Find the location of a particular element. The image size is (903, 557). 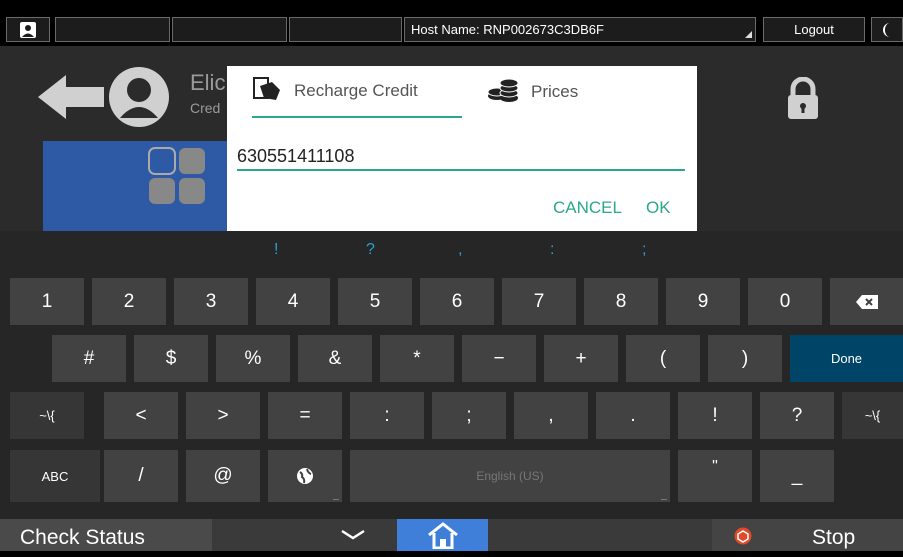

suggestion-key: ? is located at coordinates (370, 250).